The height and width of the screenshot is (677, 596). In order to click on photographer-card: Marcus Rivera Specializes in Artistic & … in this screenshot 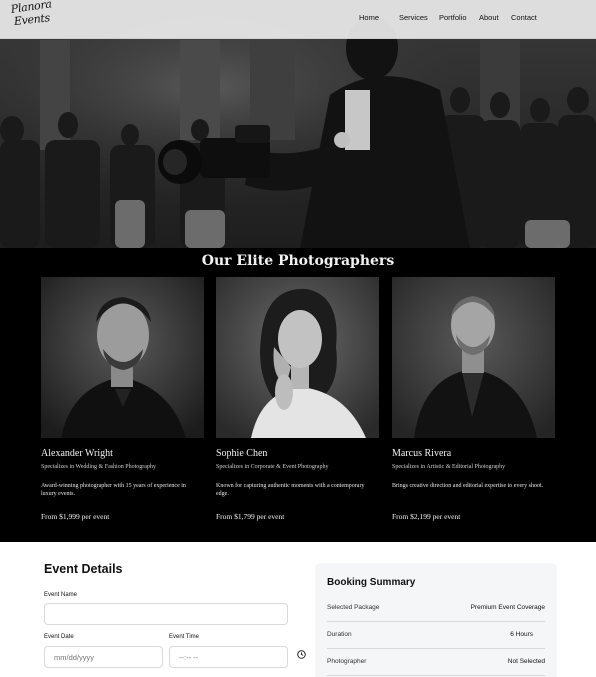, I will do `click(473, 399)`.